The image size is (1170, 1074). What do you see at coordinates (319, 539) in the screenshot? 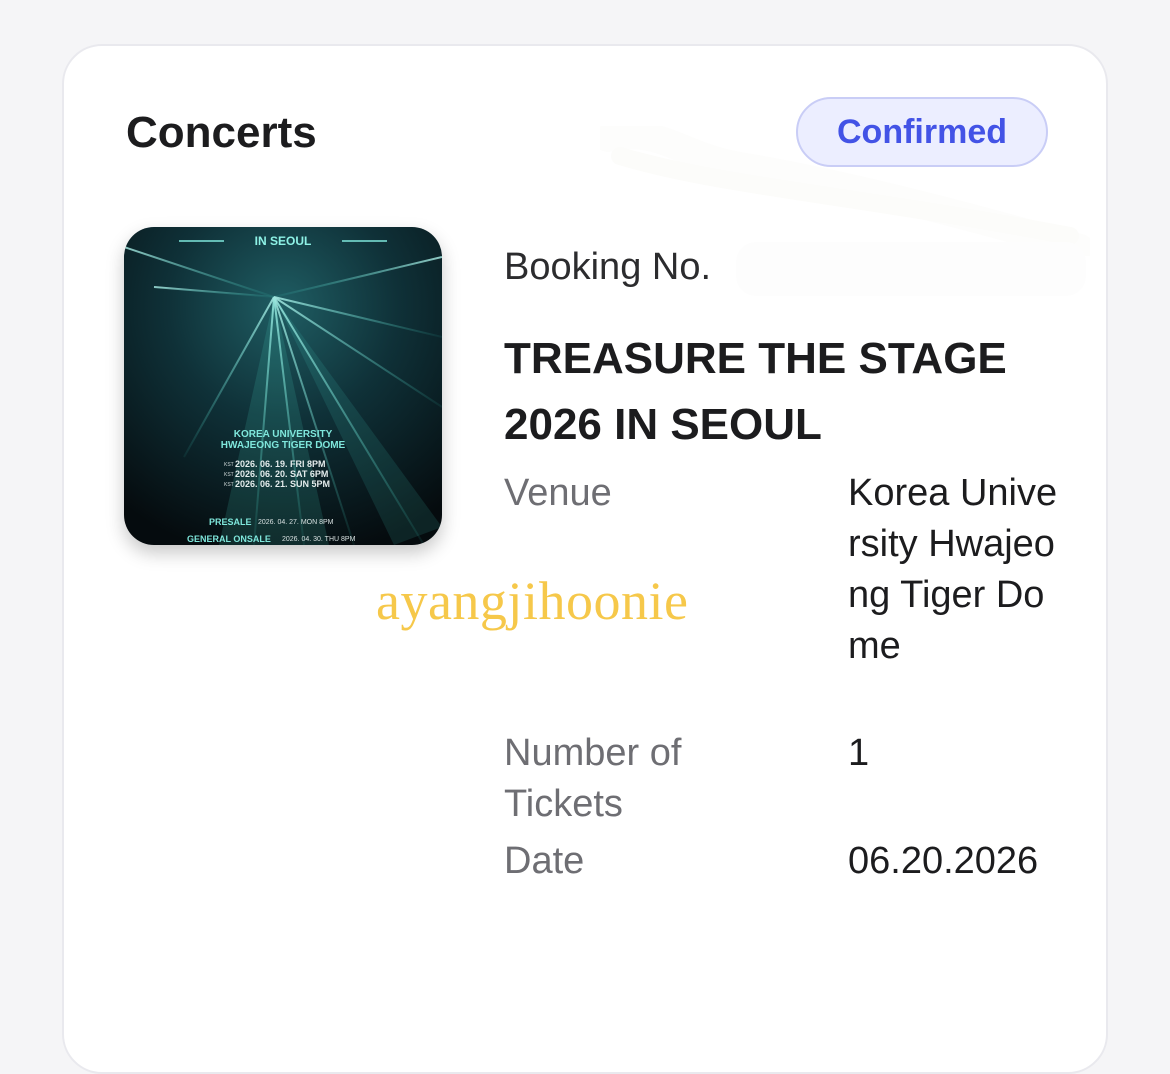
I see `poster-onsale-date: 2026. 04. 30. THU 8PM` at bounding box center [319, 539].